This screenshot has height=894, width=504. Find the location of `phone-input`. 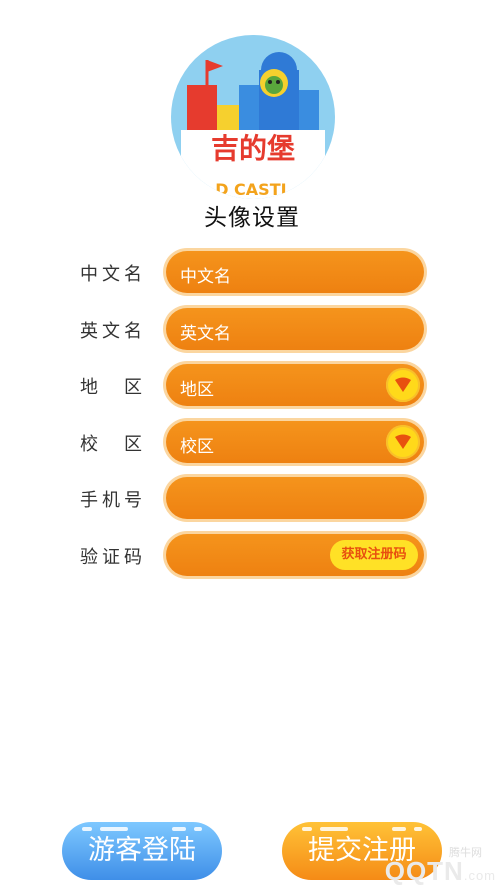

phone-input is located at coordinates (295, 498).